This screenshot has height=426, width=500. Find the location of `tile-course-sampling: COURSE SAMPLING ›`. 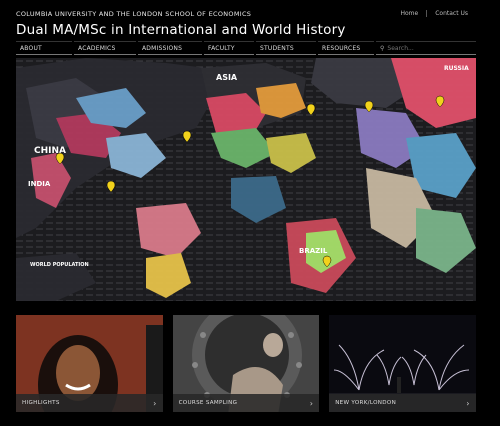

tile-course-sampling: COURSE SAMPLING › is located at coordinates (246, 363).